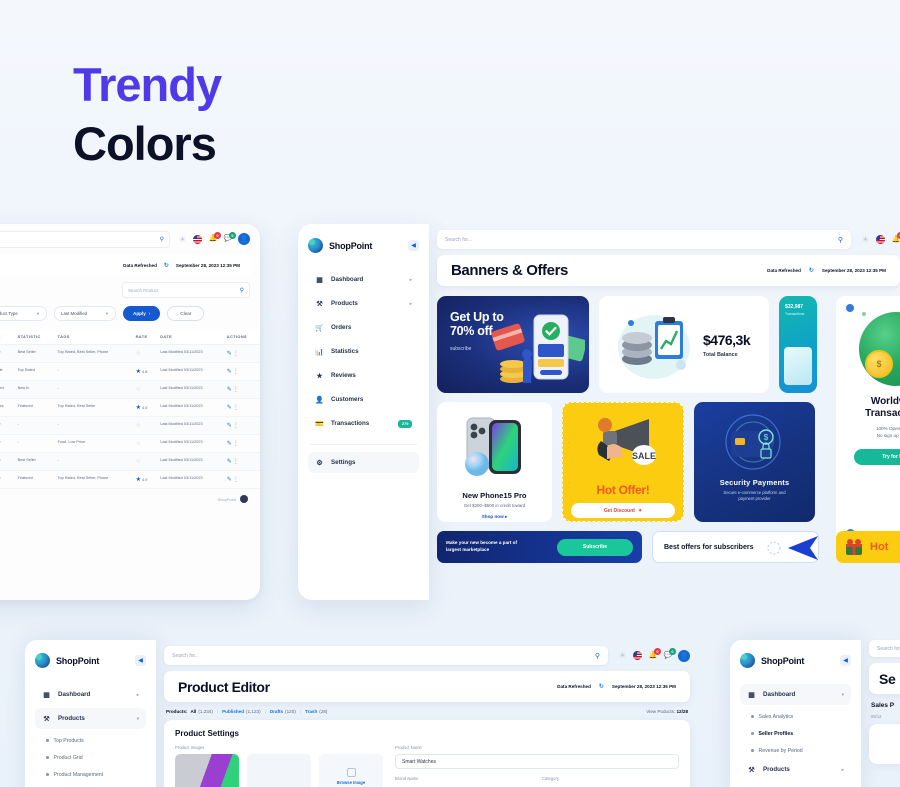 This screenshot has height=787, width=900. I want to click on subscribe-button: Subscribe, so click(595, 547).